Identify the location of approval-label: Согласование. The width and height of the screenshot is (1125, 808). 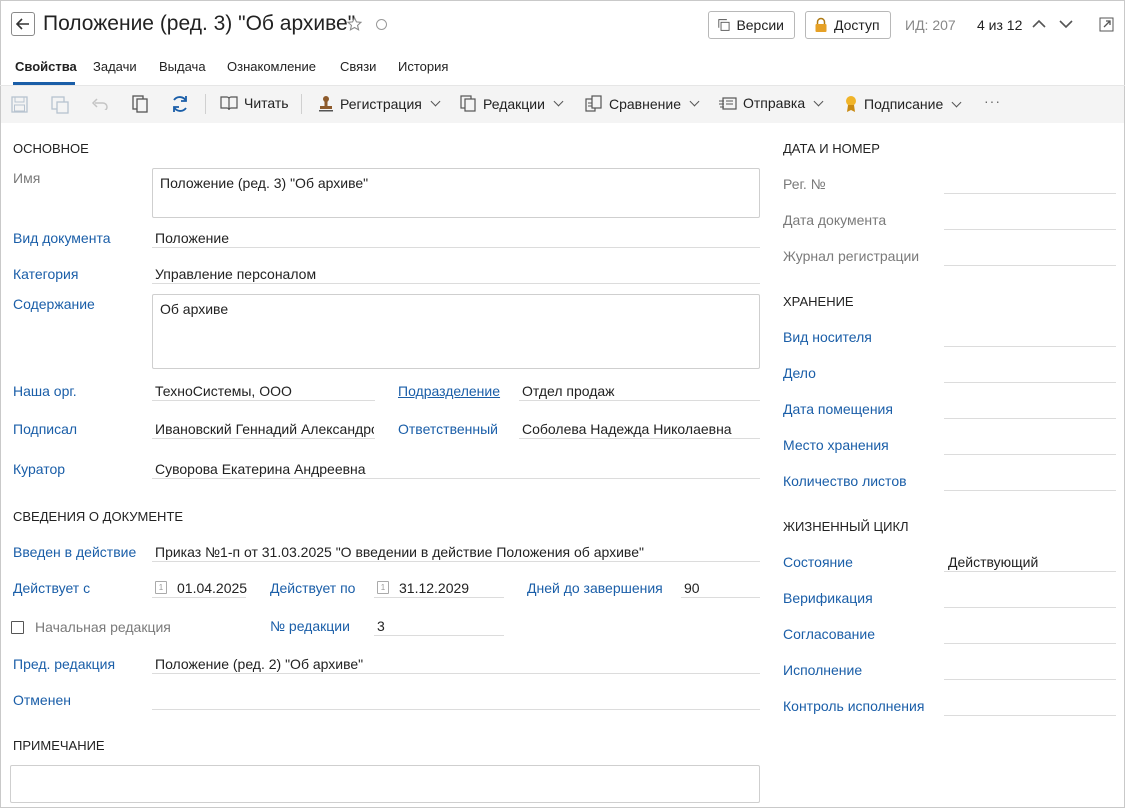
(829, 634).